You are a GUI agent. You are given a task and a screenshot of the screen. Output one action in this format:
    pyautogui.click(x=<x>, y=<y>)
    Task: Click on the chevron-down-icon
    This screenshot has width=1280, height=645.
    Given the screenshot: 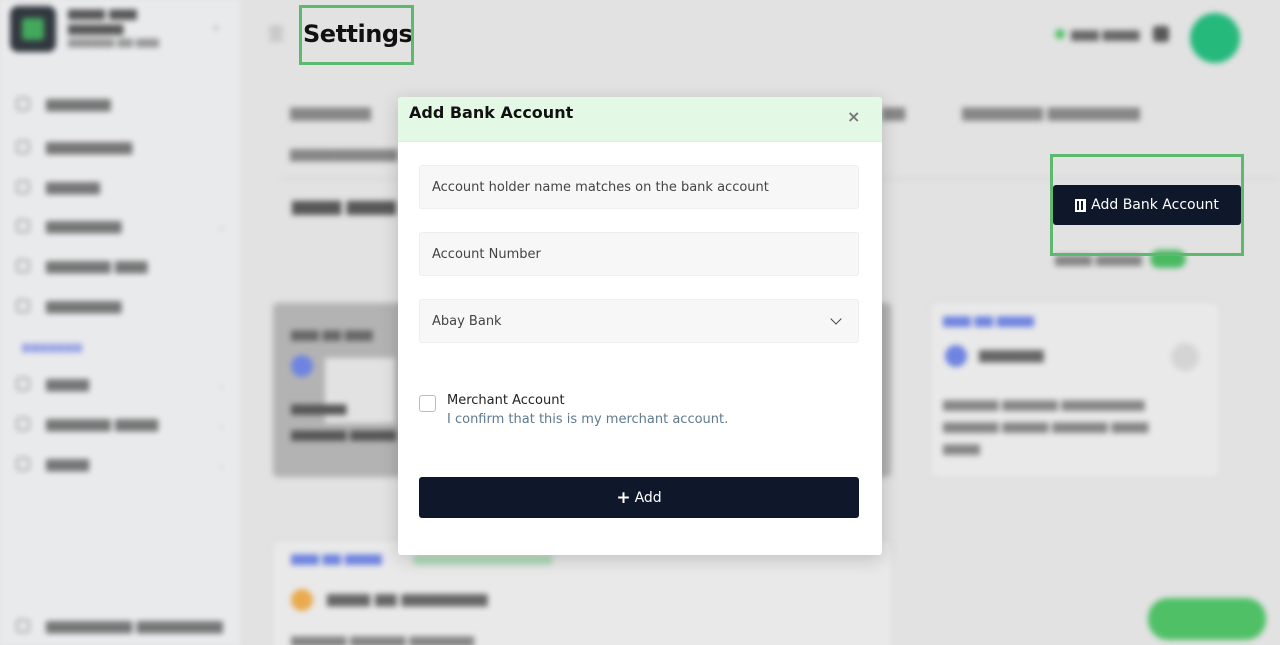 What is the action you would take?
    pyautogui.click(x=836, y=319)
    